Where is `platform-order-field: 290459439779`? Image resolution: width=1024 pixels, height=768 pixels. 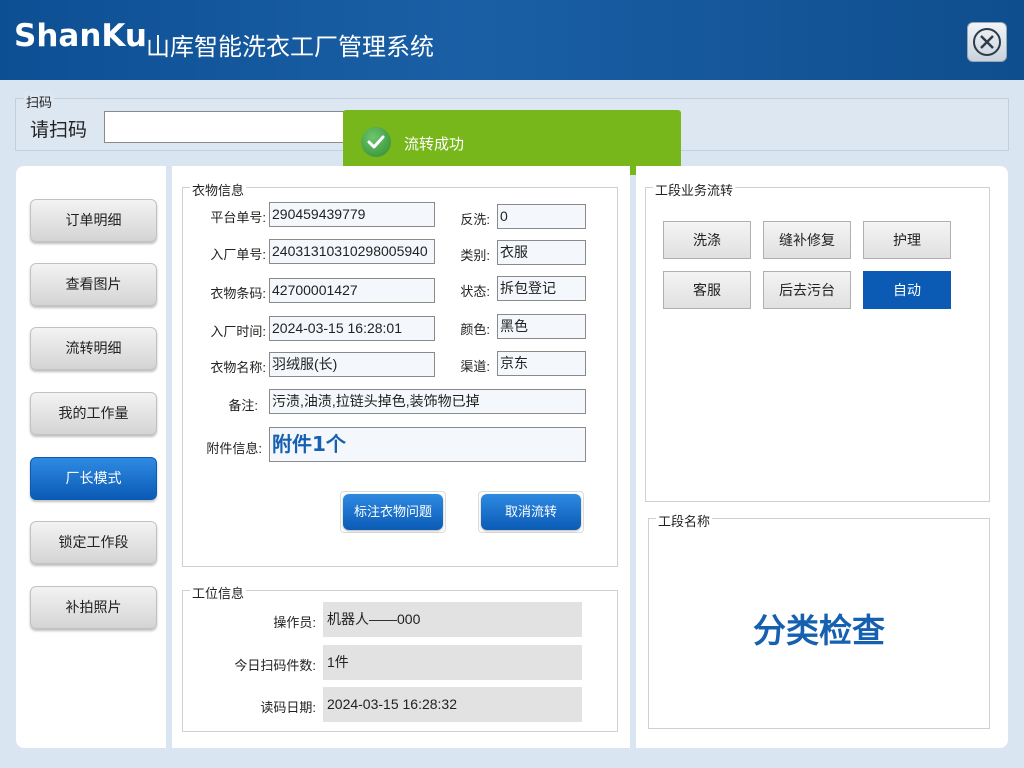 platform-order-field: 290459439779 is located at coordinates (352, 214).